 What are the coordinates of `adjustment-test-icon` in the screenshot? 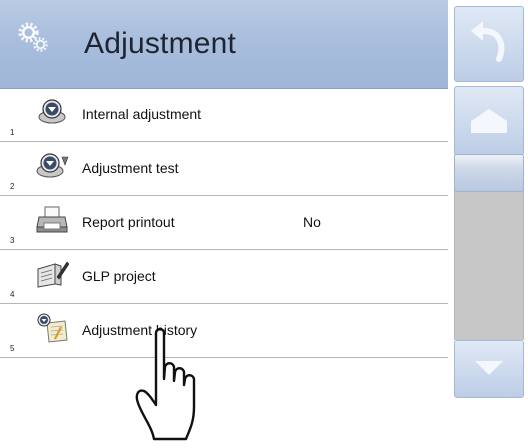 It's located at (52, 165).